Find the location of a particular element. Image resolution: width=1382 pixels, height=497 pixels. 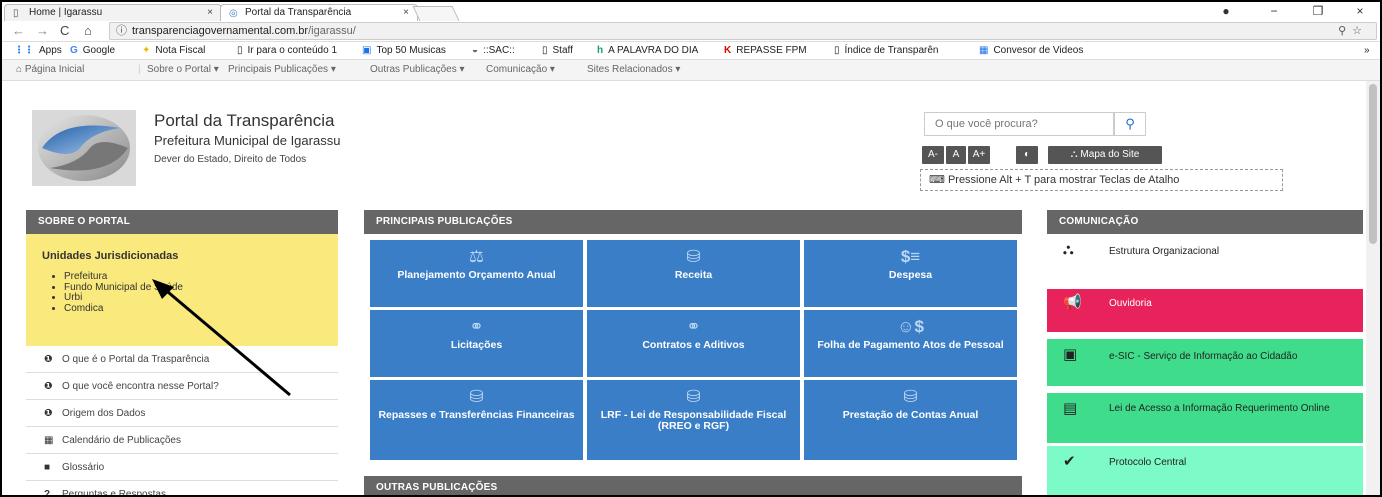

bookmark-ir-para: ▯ Ir para o conteúdo 1 is located at coordinates (287, 50).